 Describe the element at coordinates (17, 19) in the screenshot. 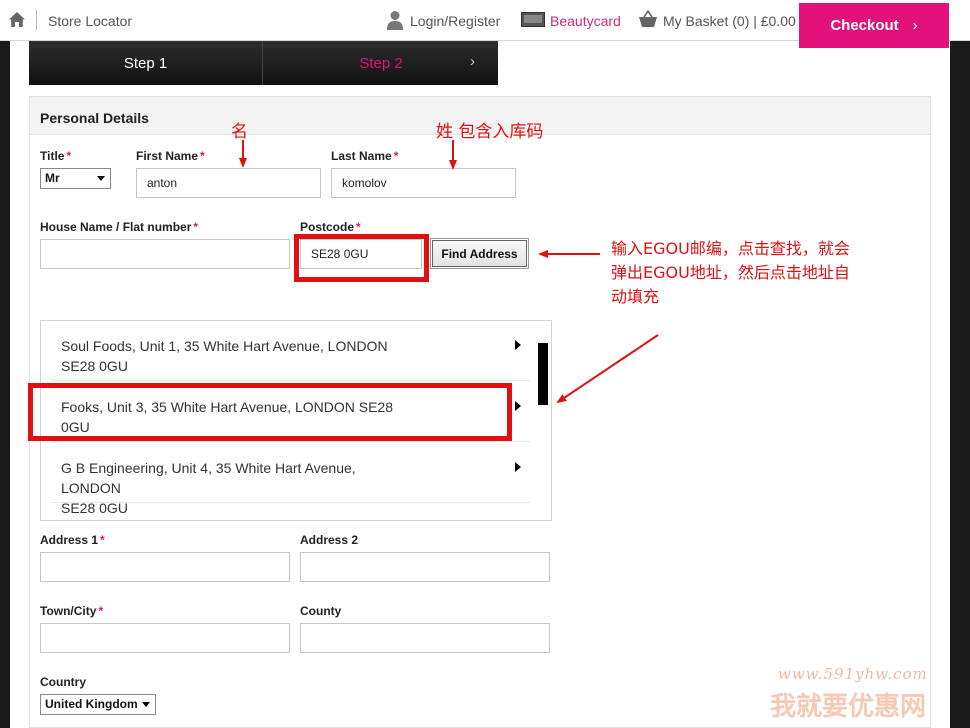

I see `home-icon` at that location.